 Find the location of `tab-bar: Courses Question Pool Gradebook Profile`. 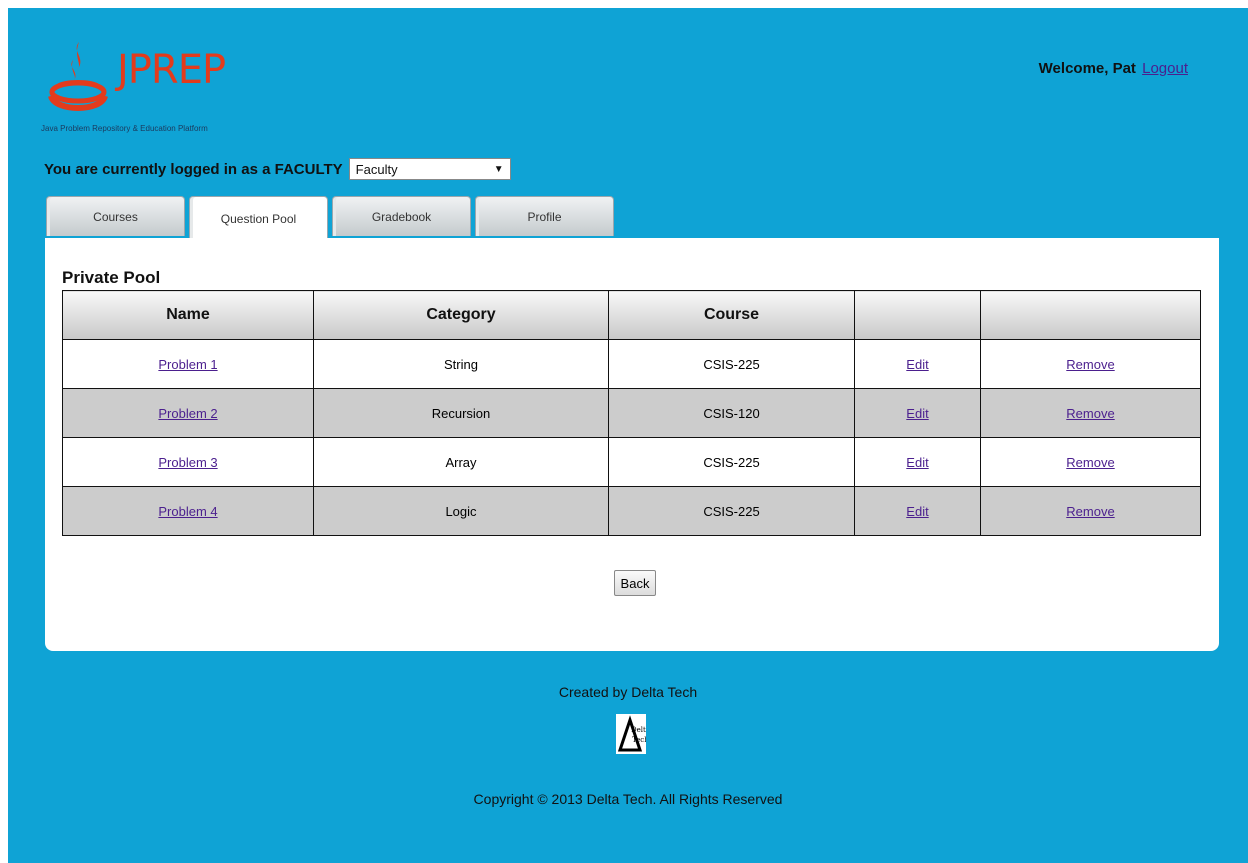

tab-bar: Courses Question Pool Gradebook Profile is located at coordinates (330, 218).